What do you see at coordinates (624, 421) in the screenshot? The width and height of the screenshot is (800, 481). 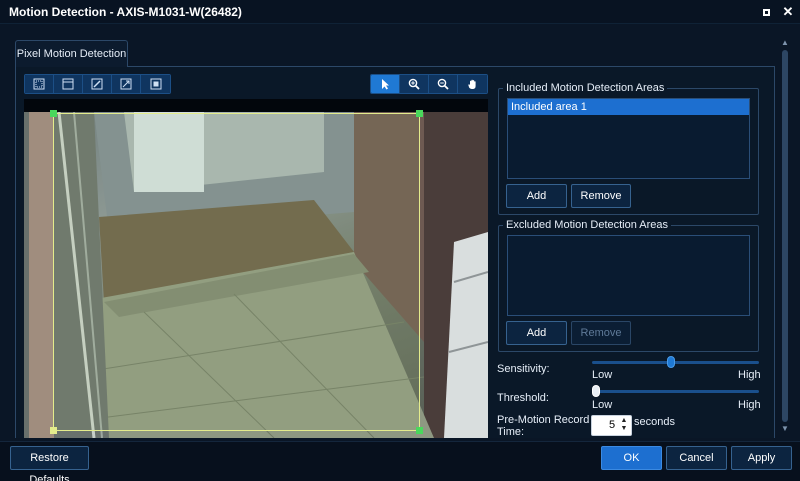 I see `spin-up-icon: ▲` at bounding box center [624, 421].